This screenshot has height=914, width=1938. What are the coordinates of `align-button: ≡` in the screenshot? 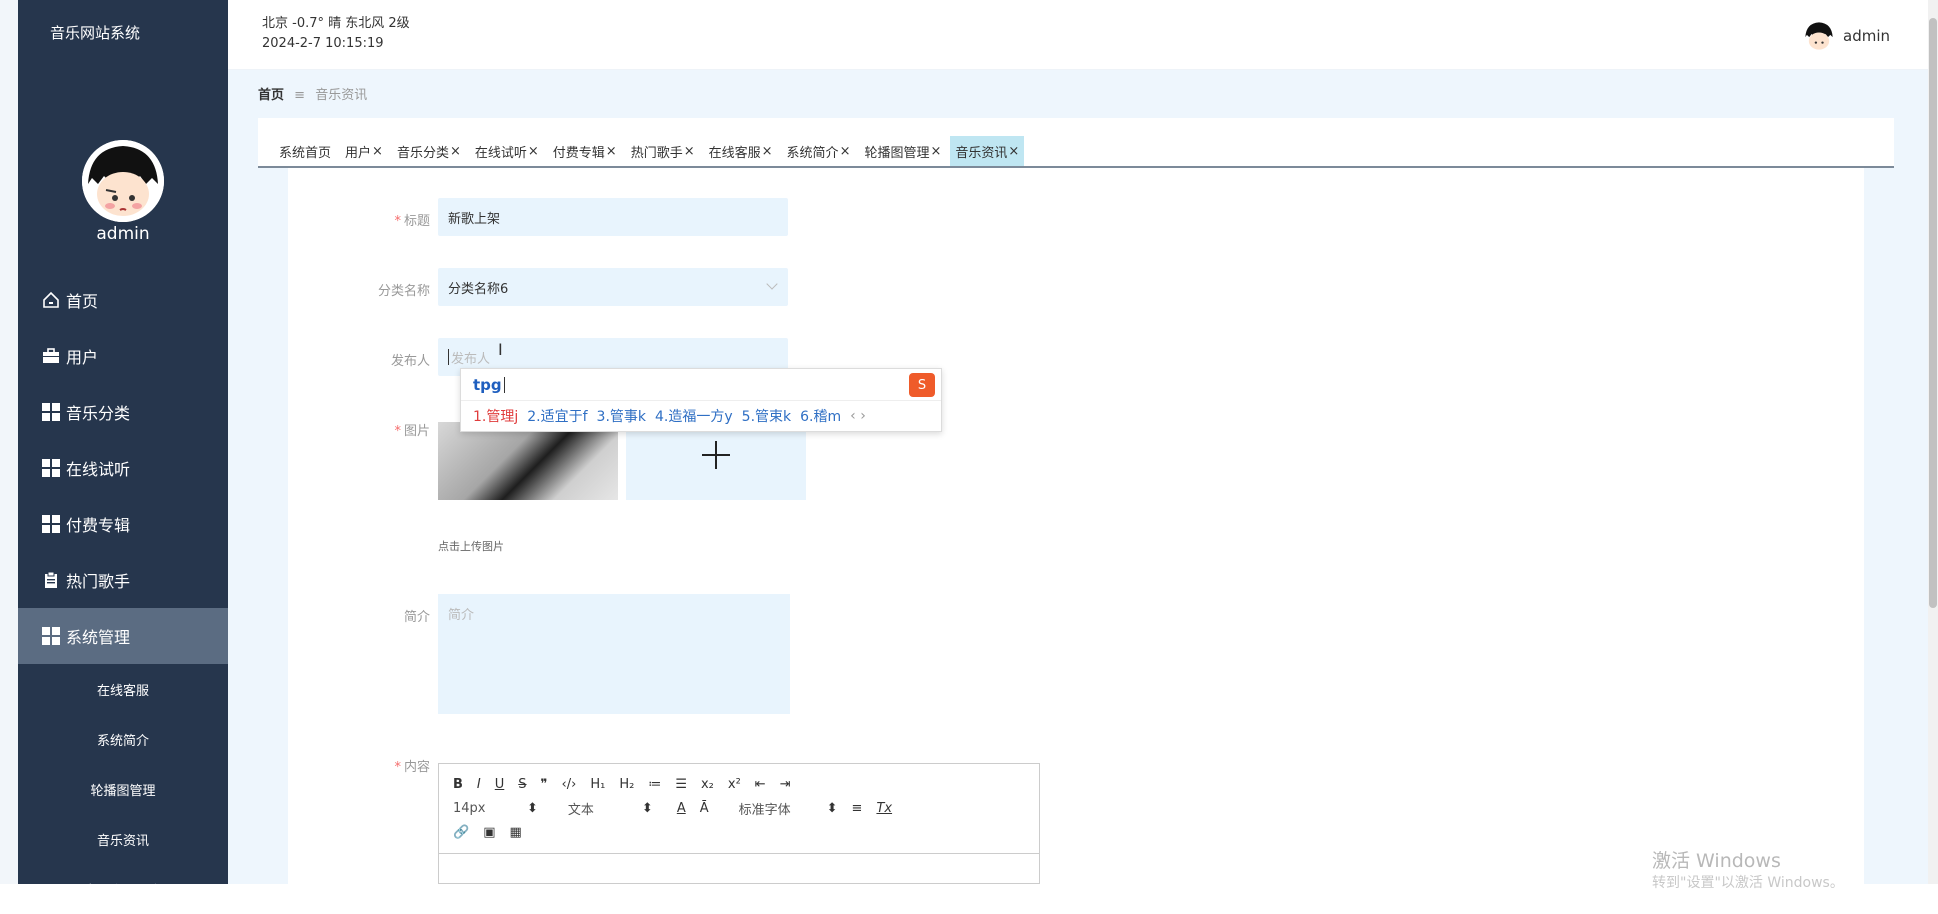 It's located at (857, 808).